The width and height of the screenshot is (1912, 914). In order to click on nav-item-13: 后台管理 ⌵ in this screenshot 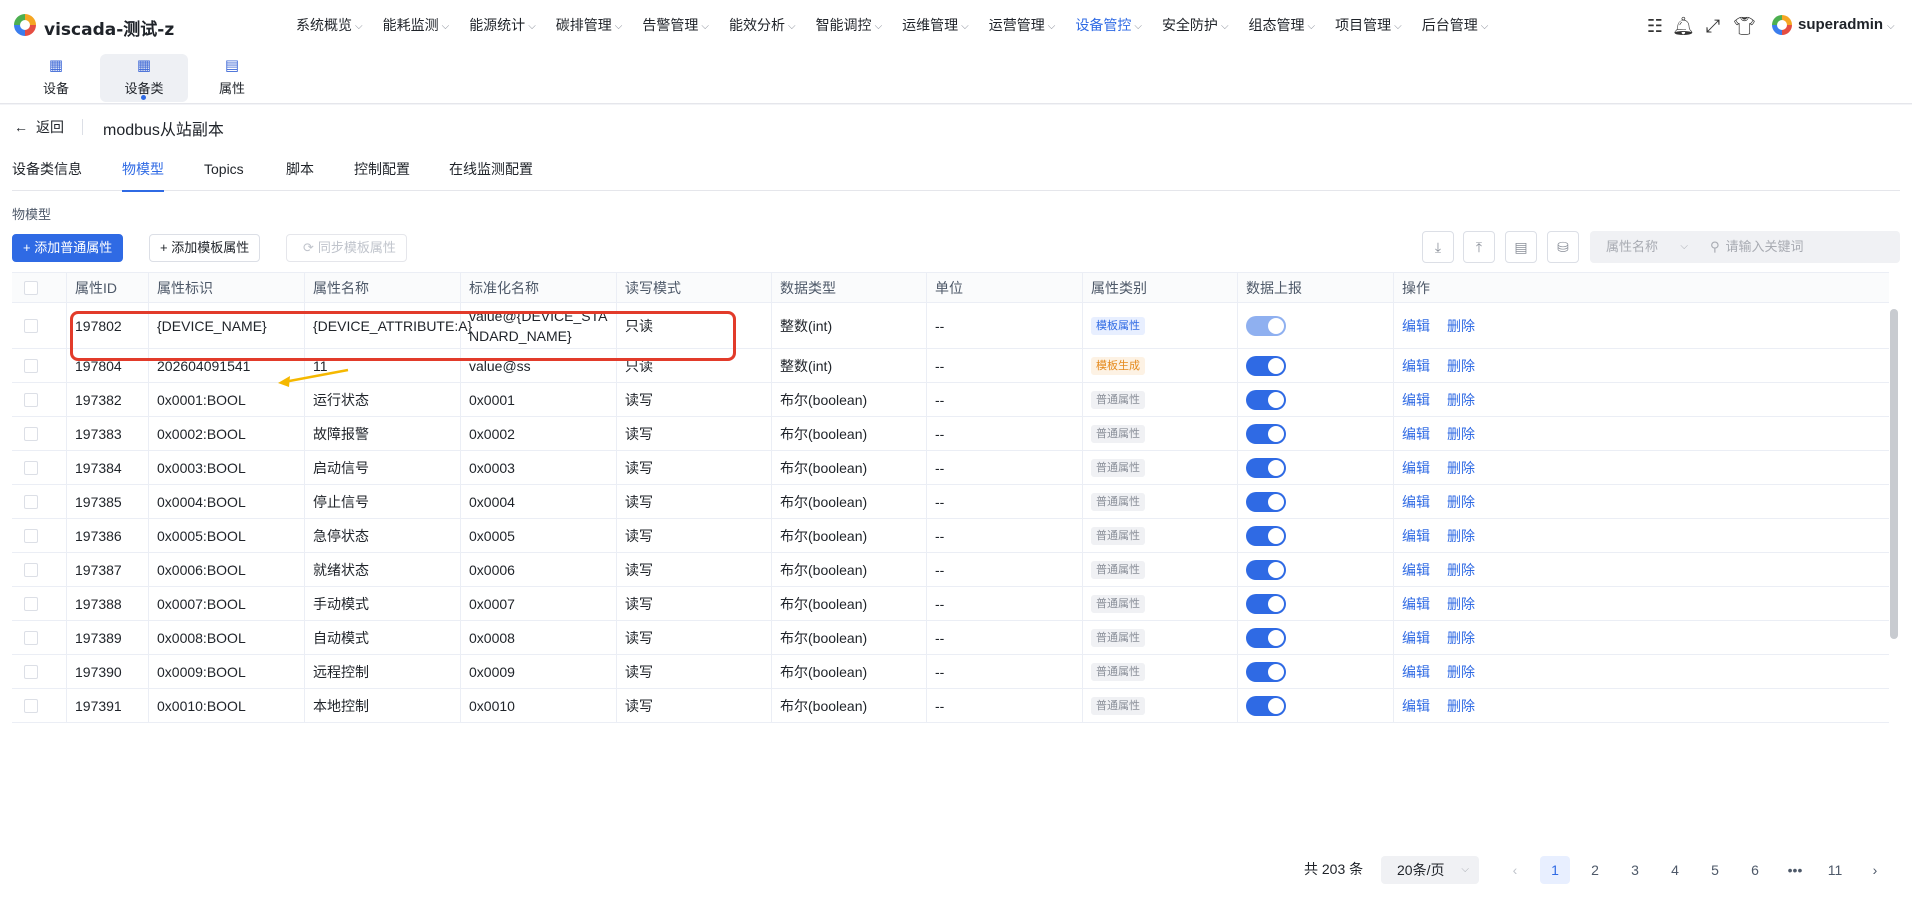, I will do `click(1455, 26)`.